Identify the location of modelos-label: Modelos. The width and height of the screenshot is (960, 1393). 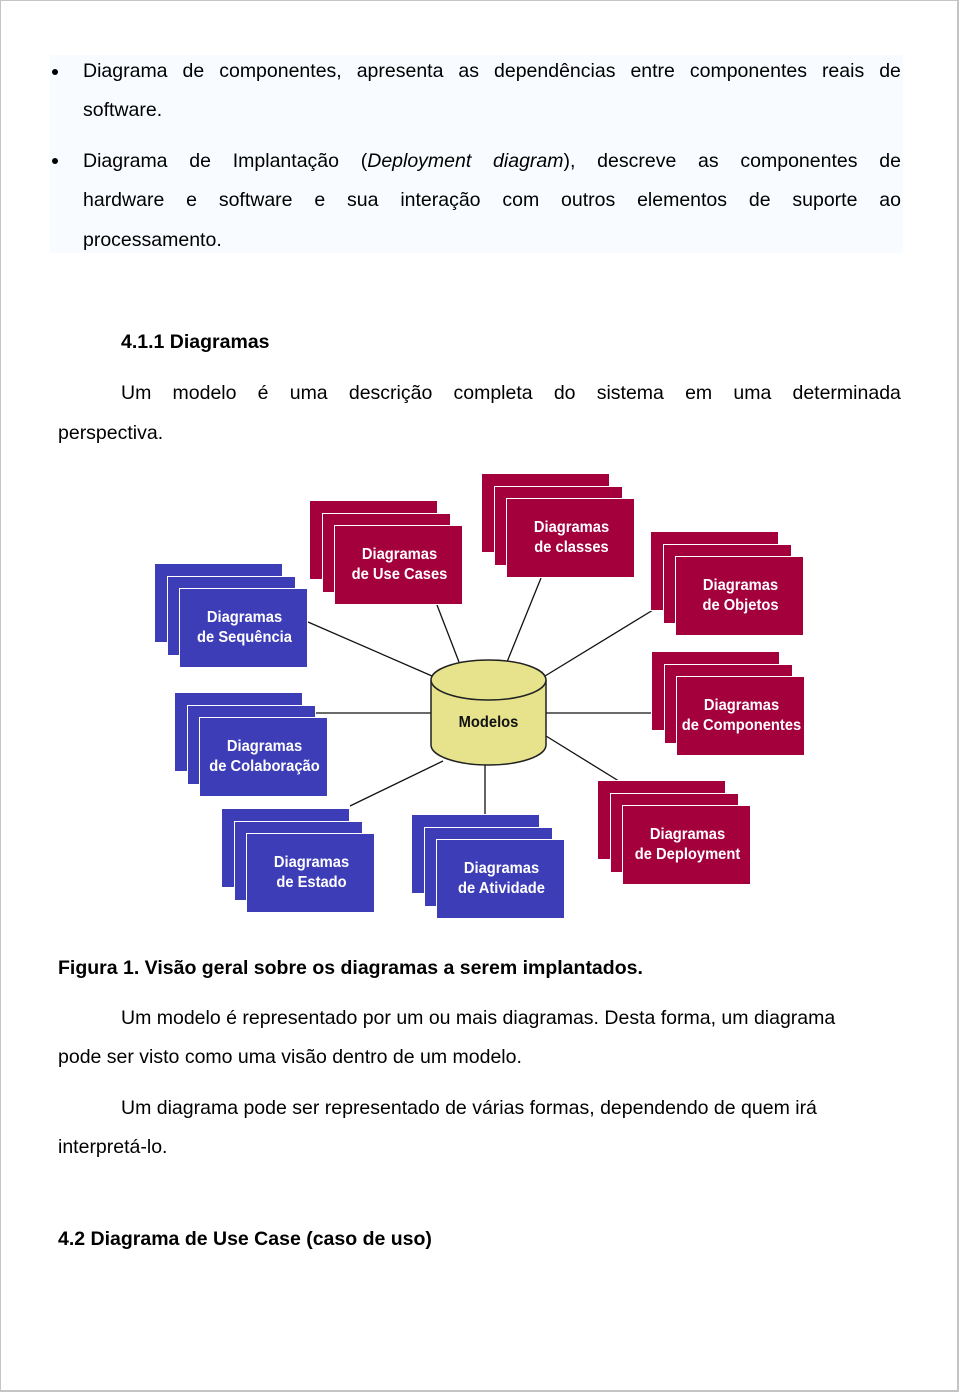
(488, 722).